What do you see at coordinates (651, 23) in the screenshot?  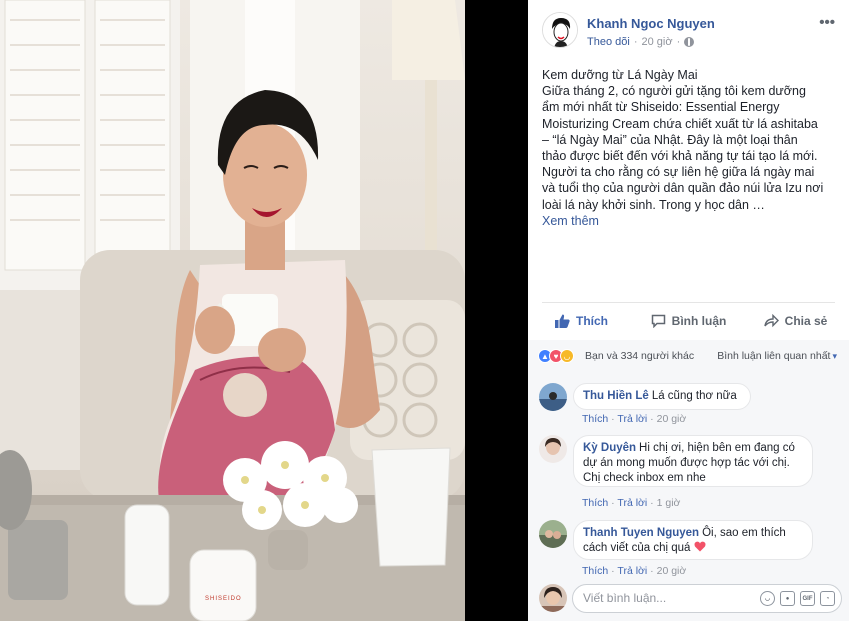 I see `author-name: Khanh Ngoc Nguyen` at bounding box center [651, 23].